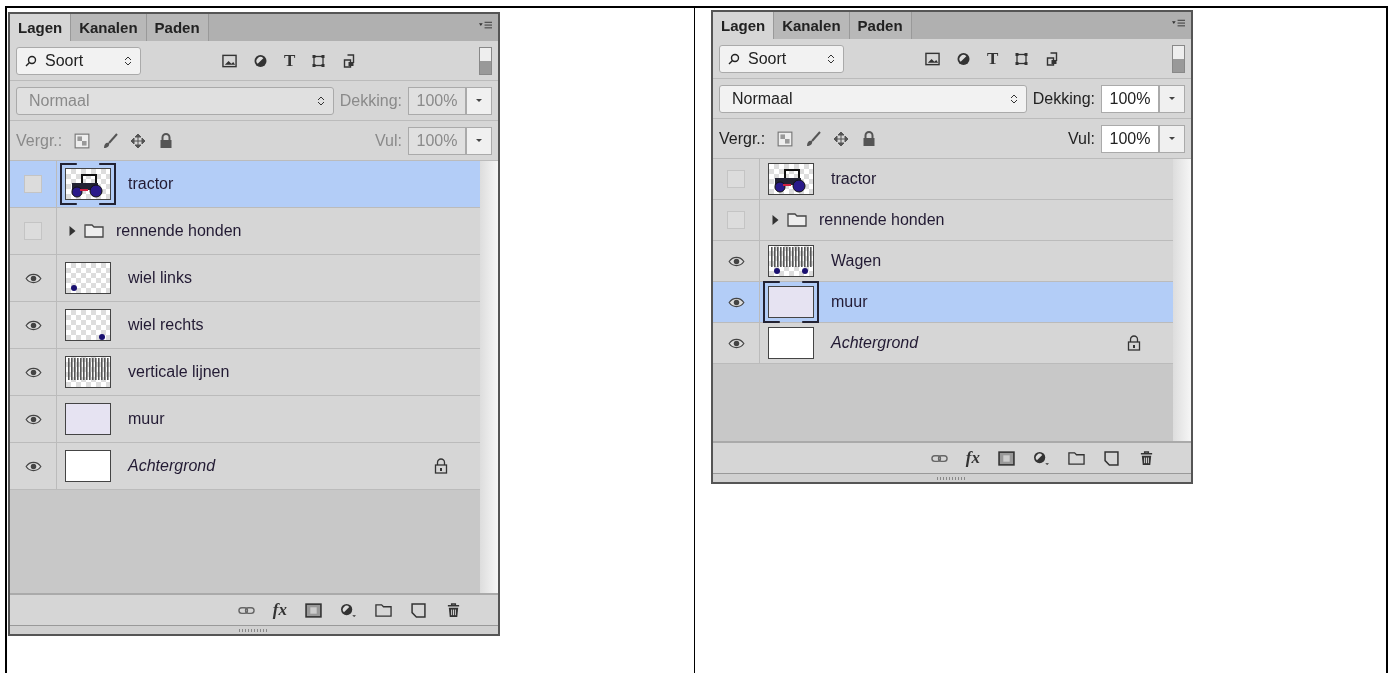 The height and width of the screenshot is (673, 1392). What do you see at coordinates (166, 325) in the screenshot?
I see `layer-name: wiel rechts` at bounding box center [166, 325].